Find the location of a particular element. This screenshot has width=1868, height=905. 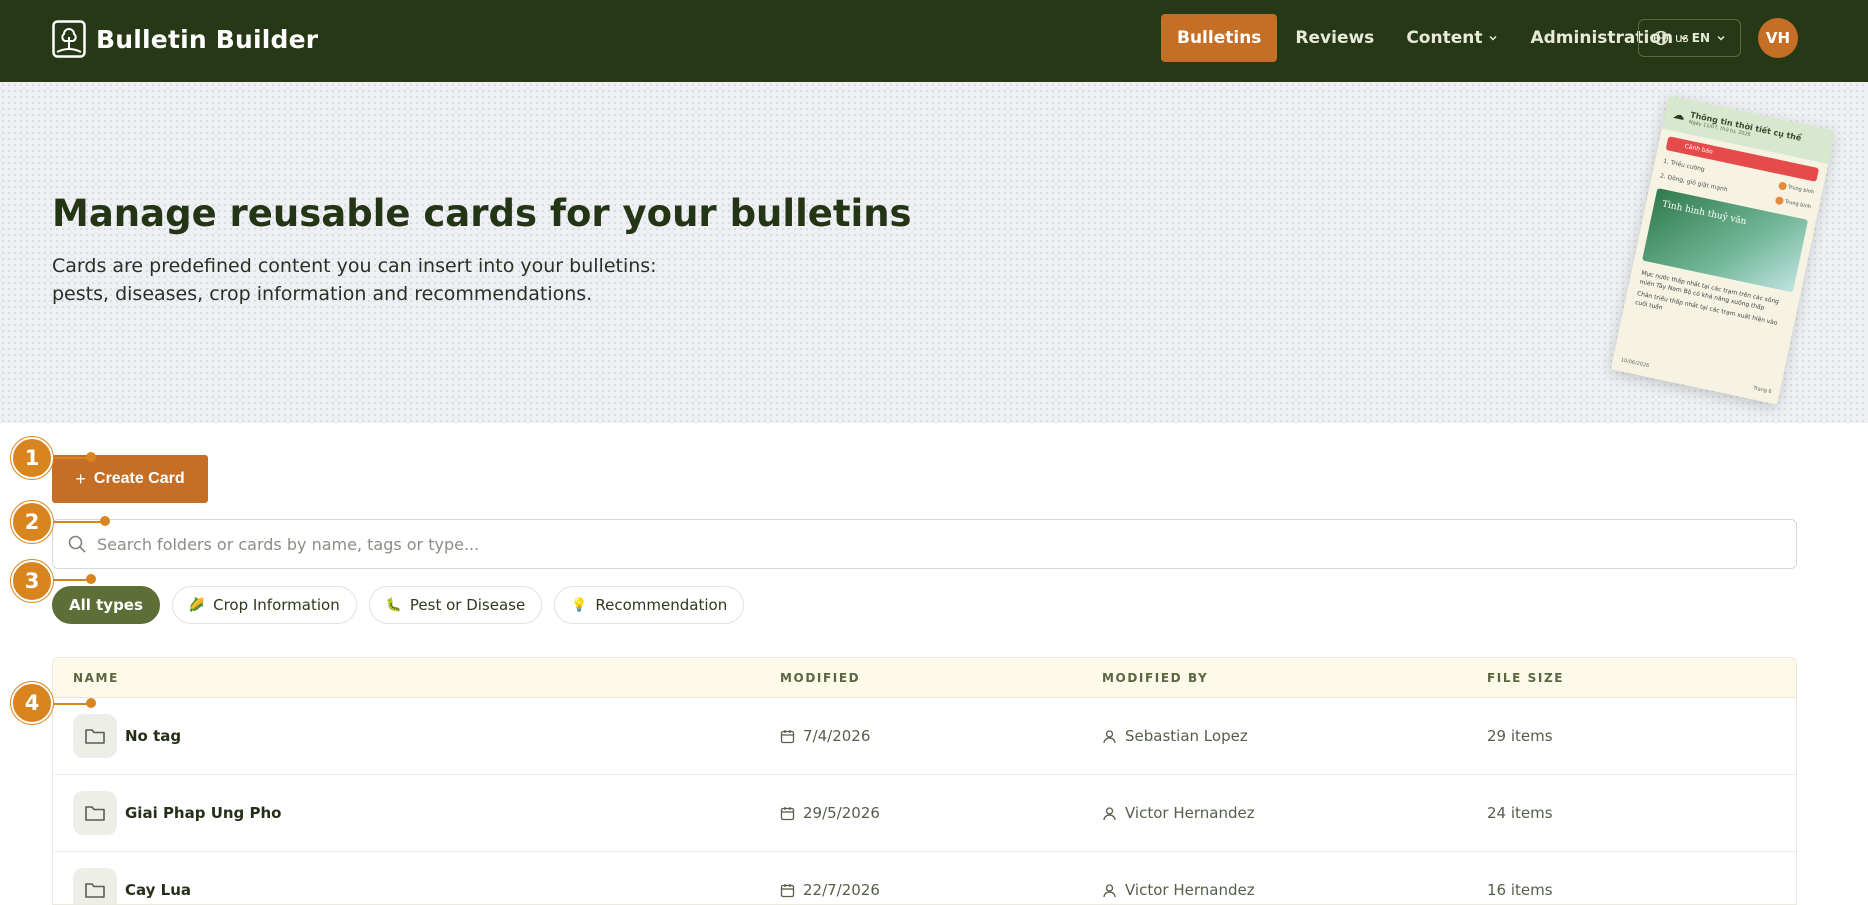

row-size-cell: 24 items is located at coordinates (1520, 813).